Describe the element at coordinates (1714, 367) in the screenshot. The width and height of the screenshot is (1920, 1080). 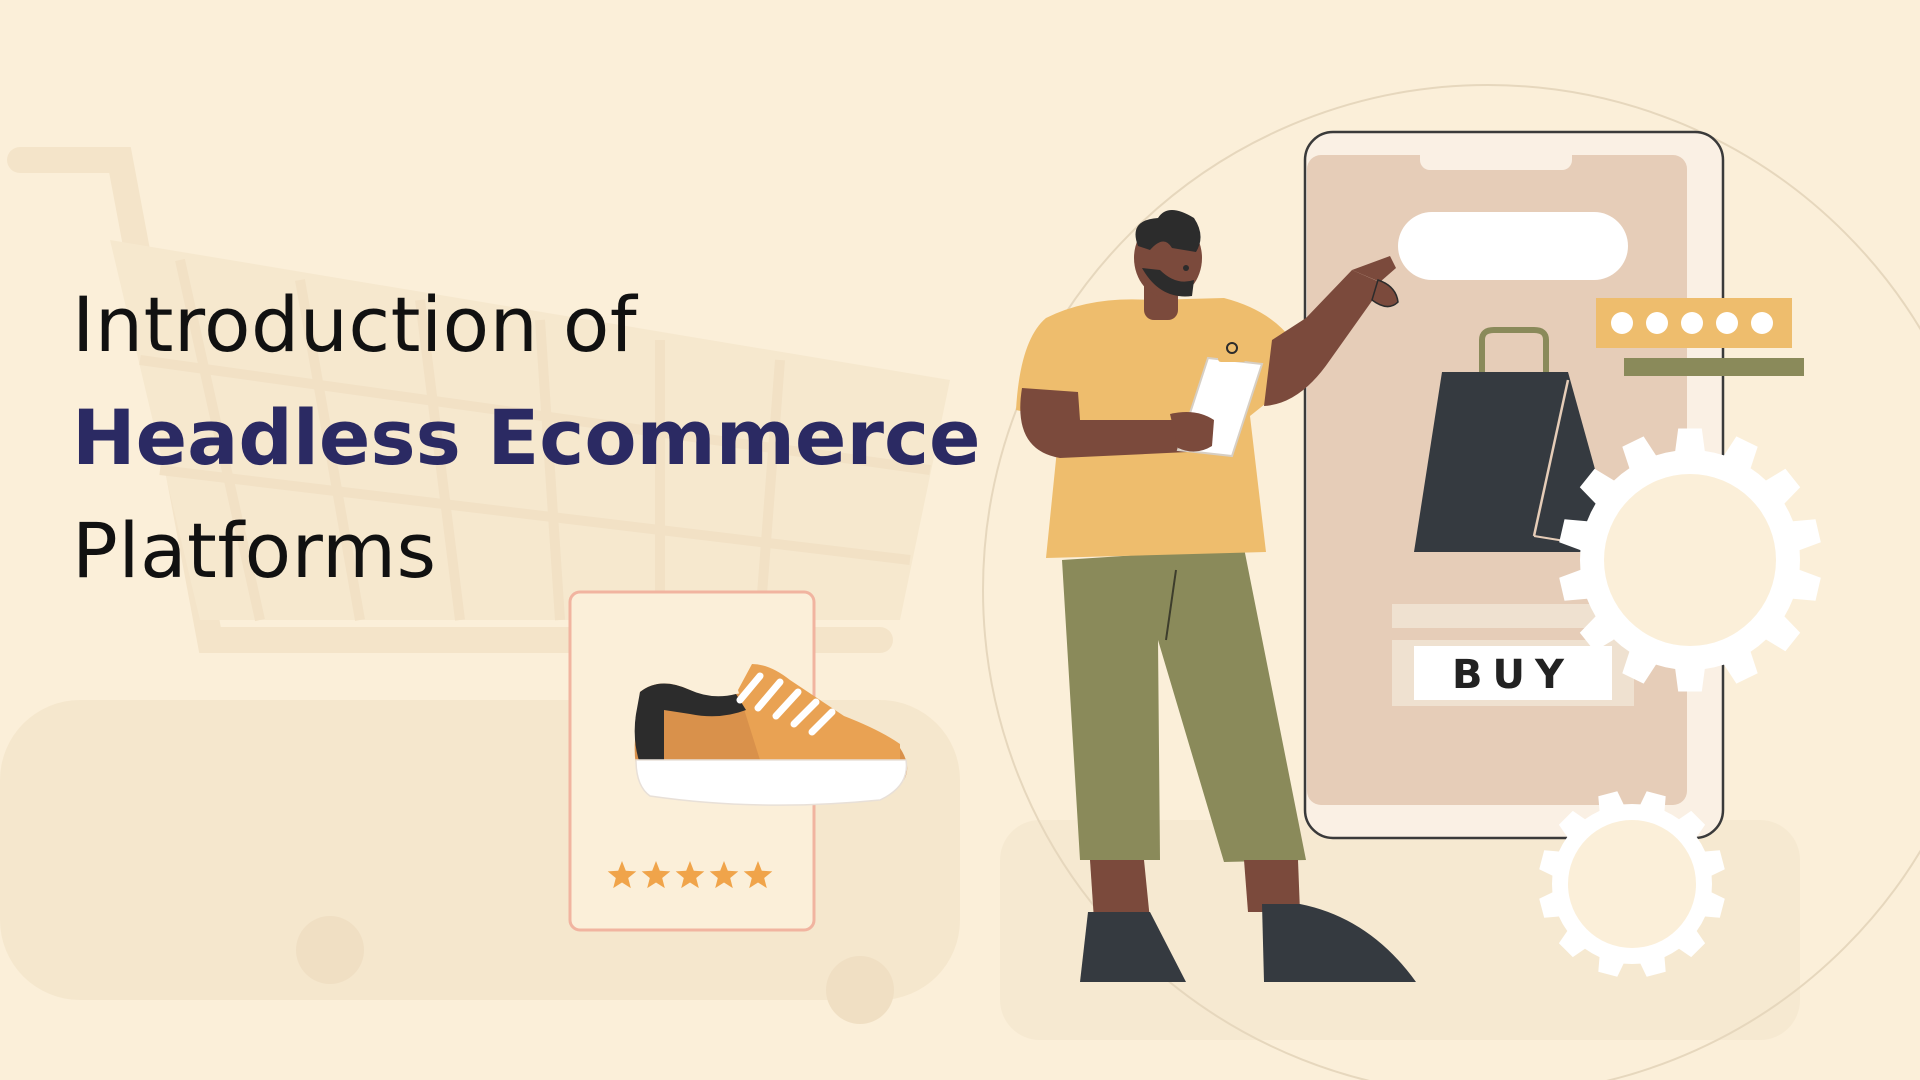
I see `rating-underline` at that location.